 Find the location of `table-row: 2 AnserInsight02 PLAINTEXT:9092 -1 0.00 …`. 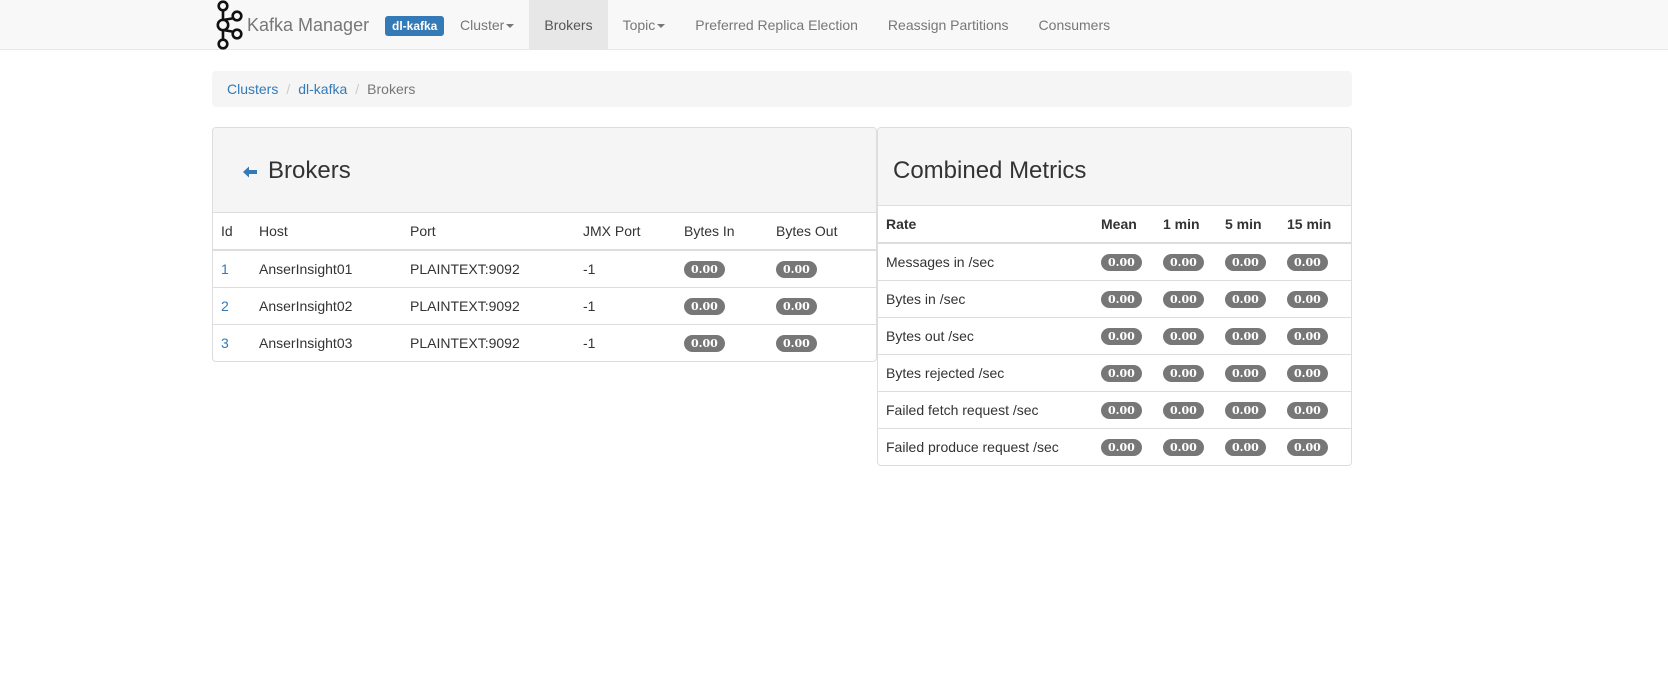

table-row: 2 AnserInsight02 PLAINTEXT:9092 -1 0.00 … is located at coordinates (544, 305).